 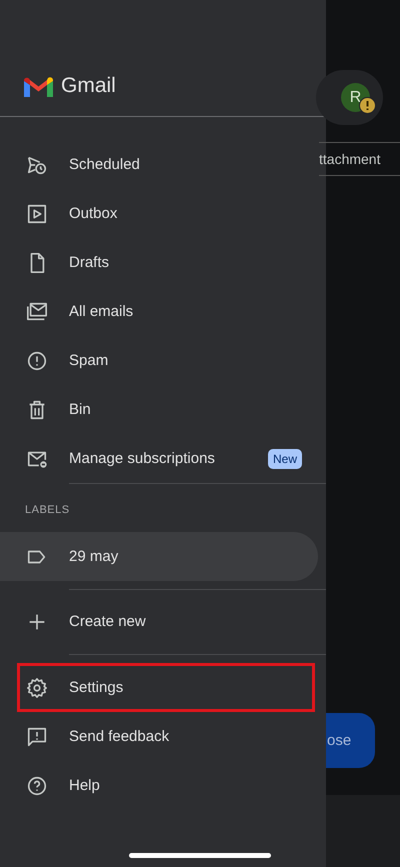 What do you see at coordinates (163, 409) in the screenshot?
I see `drawer-item: Bin` at bounding box center [163, 409].